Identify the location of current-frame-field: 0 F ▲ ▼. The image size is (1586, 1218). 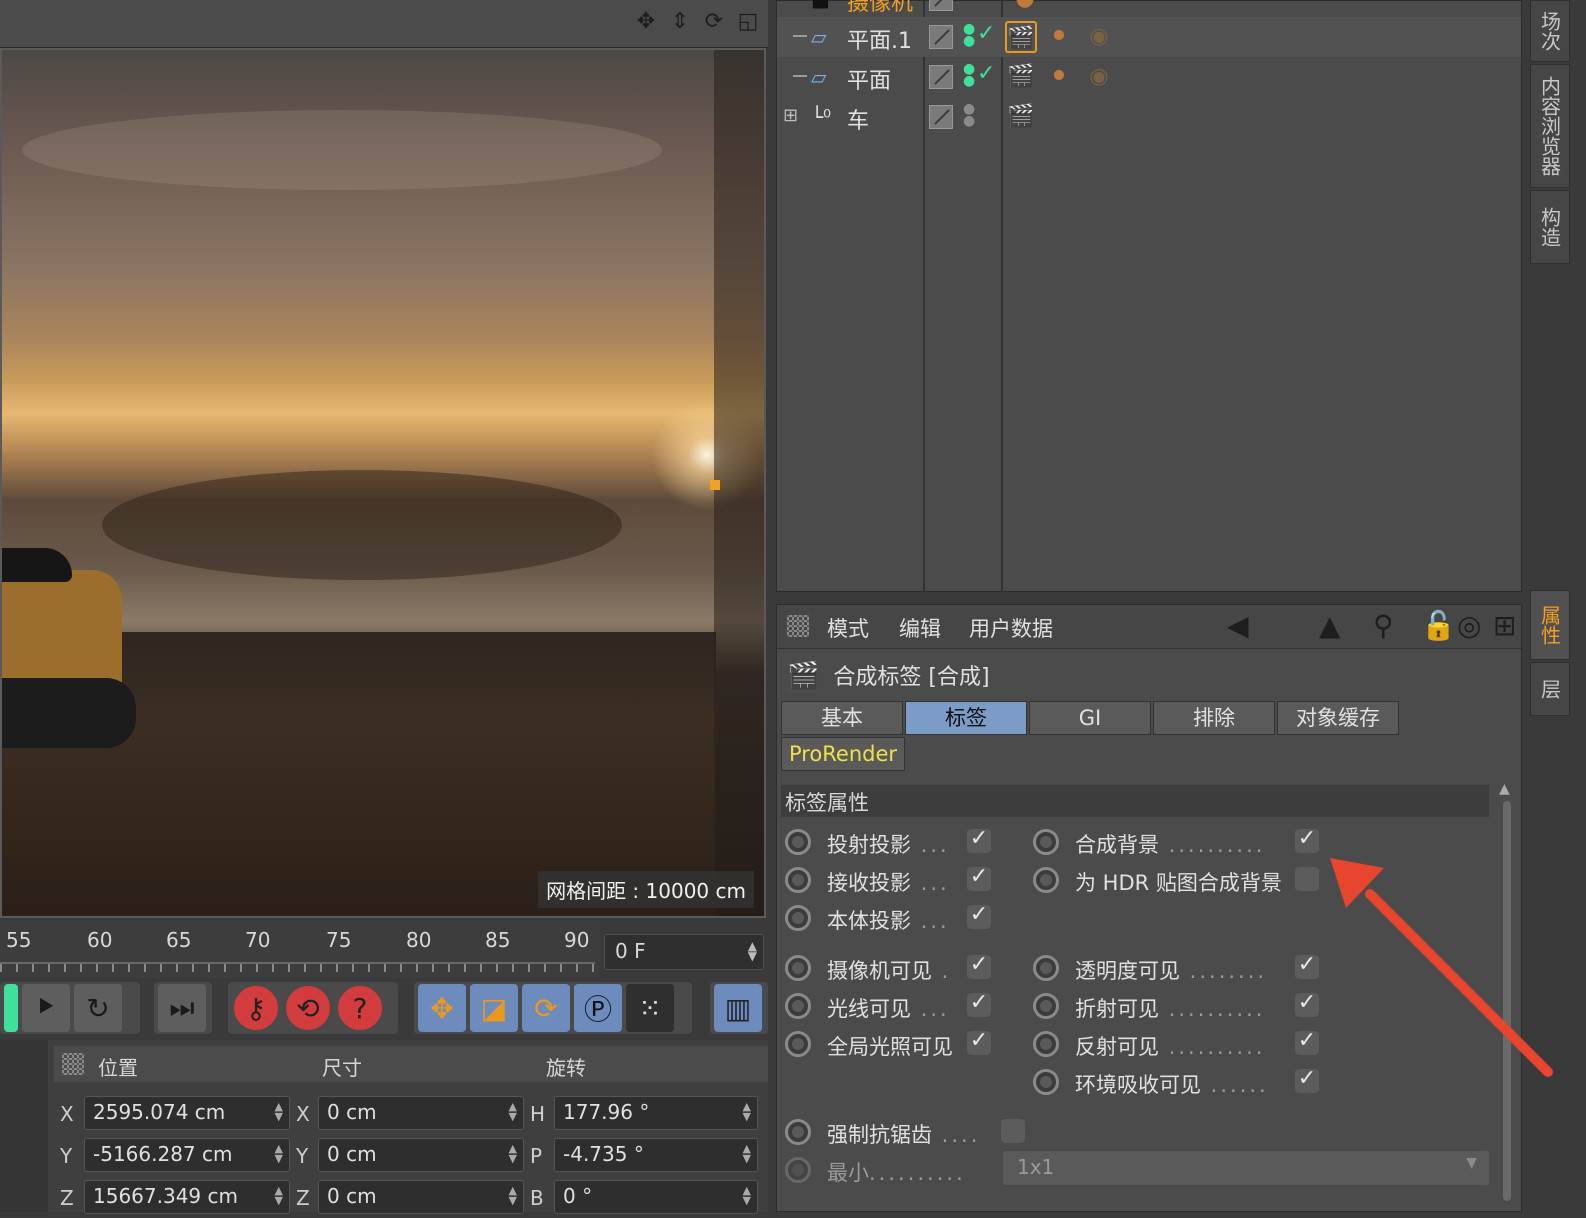
(684, 952).